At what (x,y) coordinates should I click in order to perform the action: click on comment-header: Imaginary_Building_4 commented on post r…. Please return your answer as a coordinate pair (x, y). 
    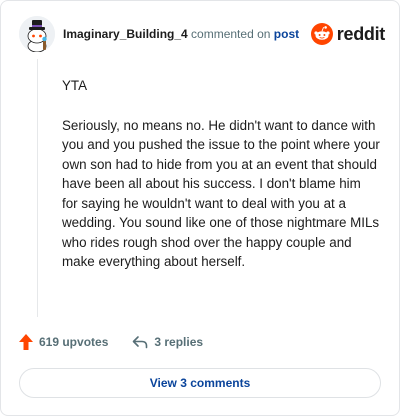
    Looking at the image, I should click on (202, 34).